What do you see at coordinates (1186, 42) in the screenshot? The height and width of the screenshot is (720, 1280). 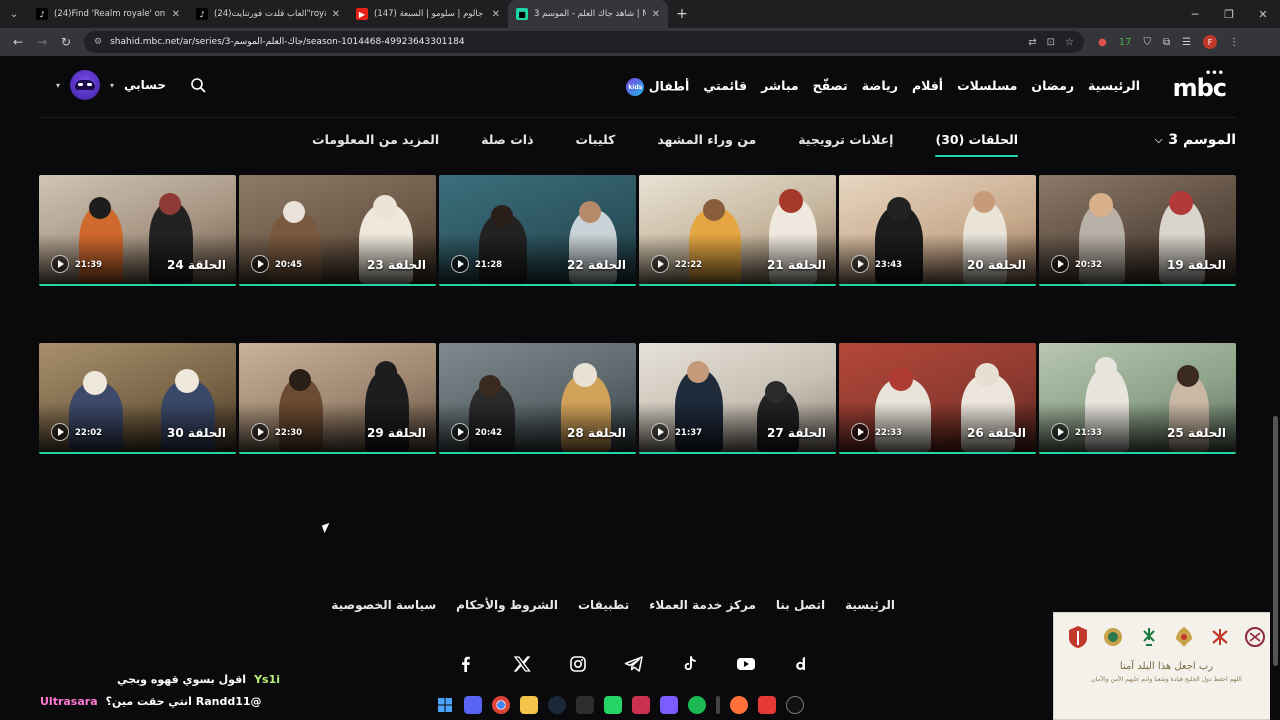 I see `tab-list-icon: ☰` at bounding box center [1186, 42].